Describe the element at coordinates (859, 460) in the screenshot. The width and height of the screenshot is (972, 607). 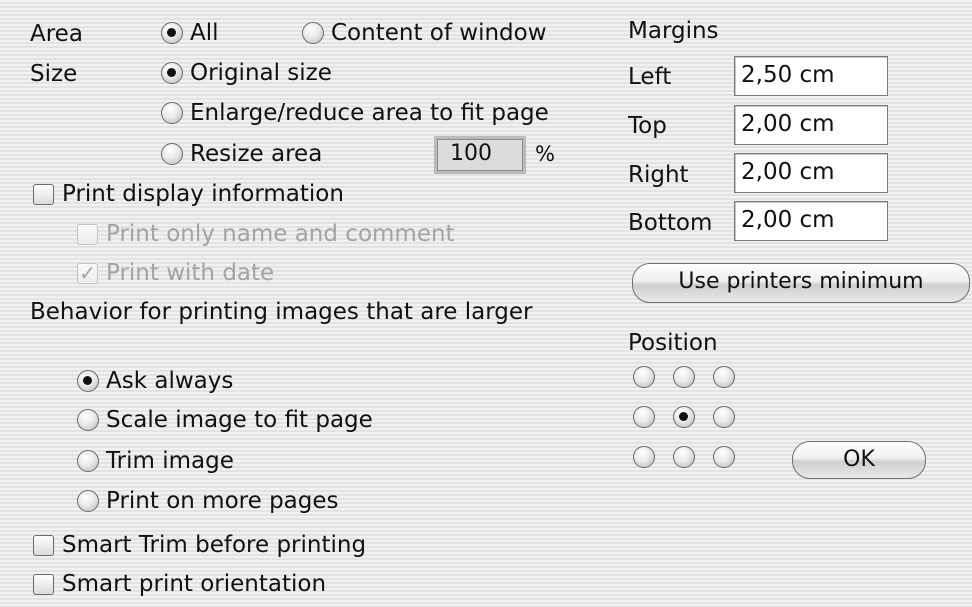
I see `ok-button: OK` at that location.